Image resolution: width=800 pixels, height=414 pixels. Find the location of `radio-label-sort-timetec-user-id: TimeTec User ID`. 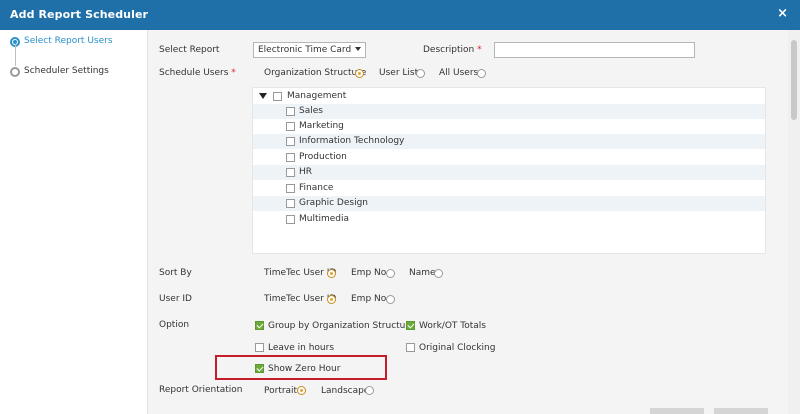

radio-label-sort-timetec-user-id: TimeTec User ID is located at coordinates (300, 273).